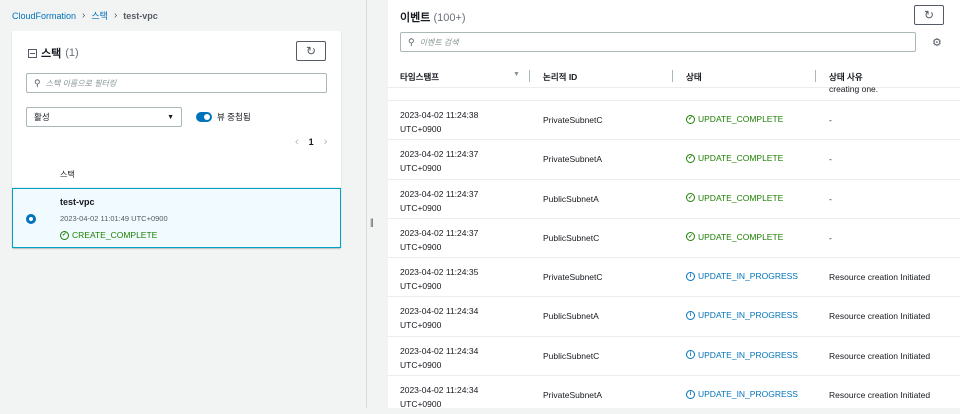  Describe the element at coordinates (846, 77) in the screenshot. I see `col-status-reason: 상태 사유` at that location.